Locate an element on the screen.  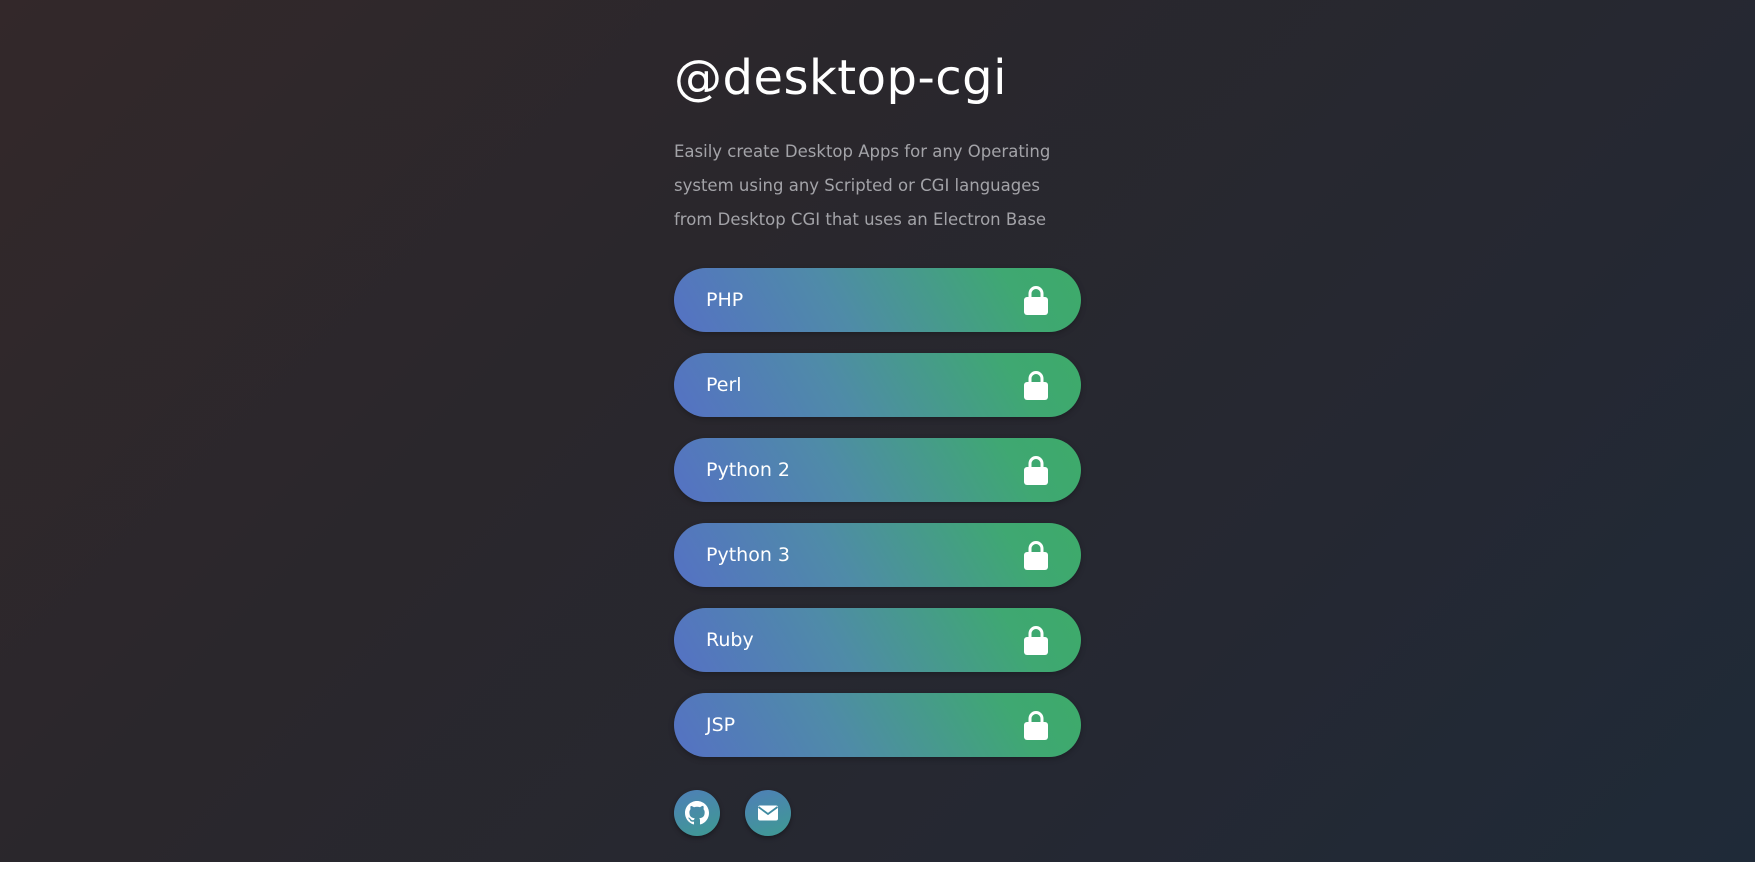
github-icon is located at coordinates (697, 813).